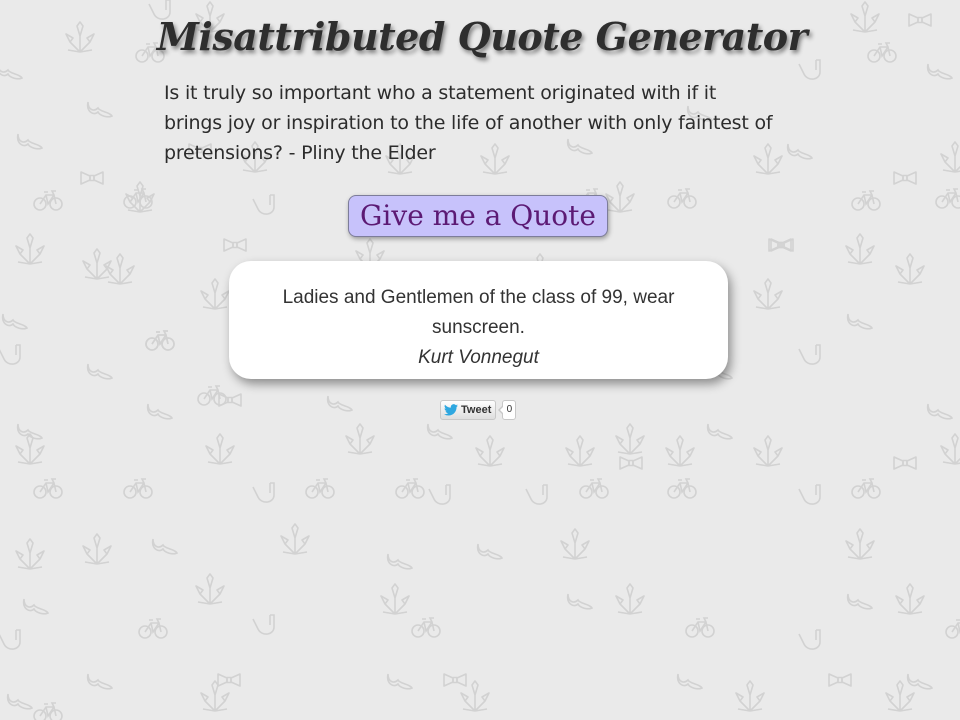  Describe the element at coordinates (478, 216) in the screenshot. I see `give-quote-button: Give me a Quote` at that location.